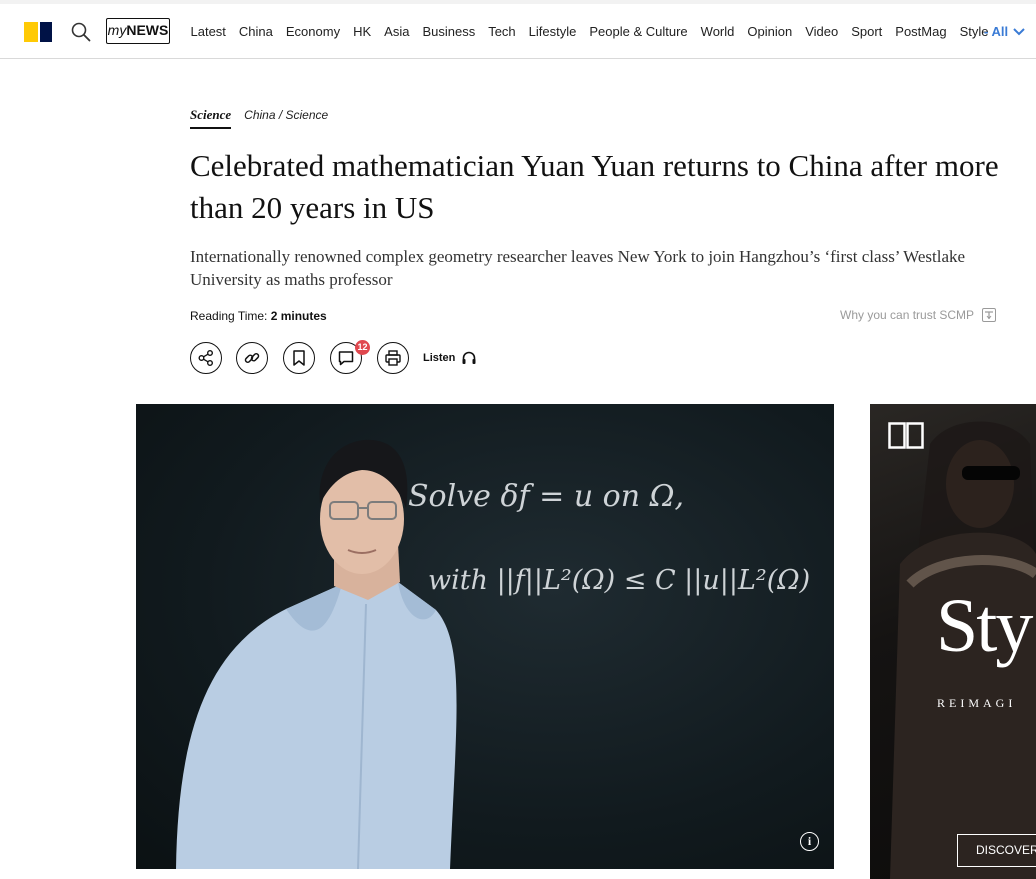 The height and width of the screenshot is (879, 1036). Describe the element at coordinates (362, 32) in the screenshot. I see `nav-item-hk: HK` at that location.